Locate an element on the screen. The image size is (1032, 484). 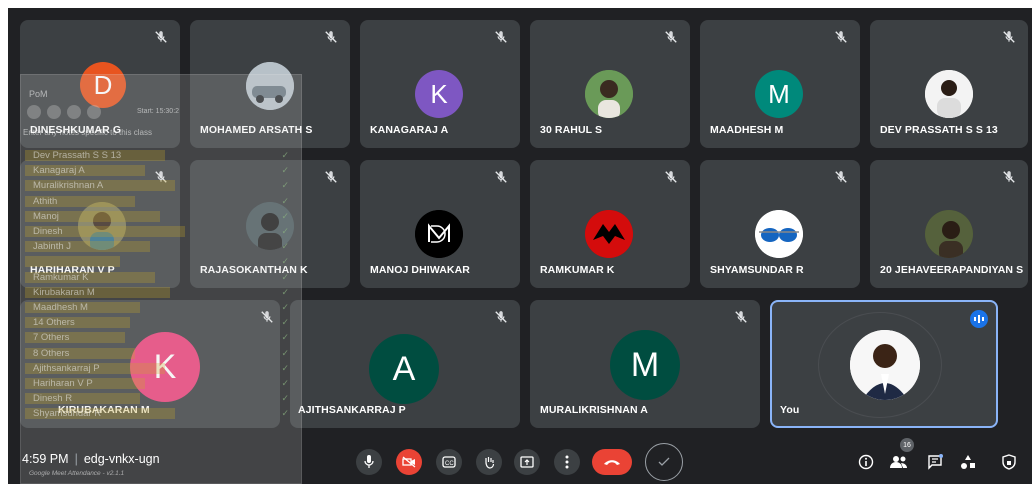
self-avatar is located at coordinates (885, 365).